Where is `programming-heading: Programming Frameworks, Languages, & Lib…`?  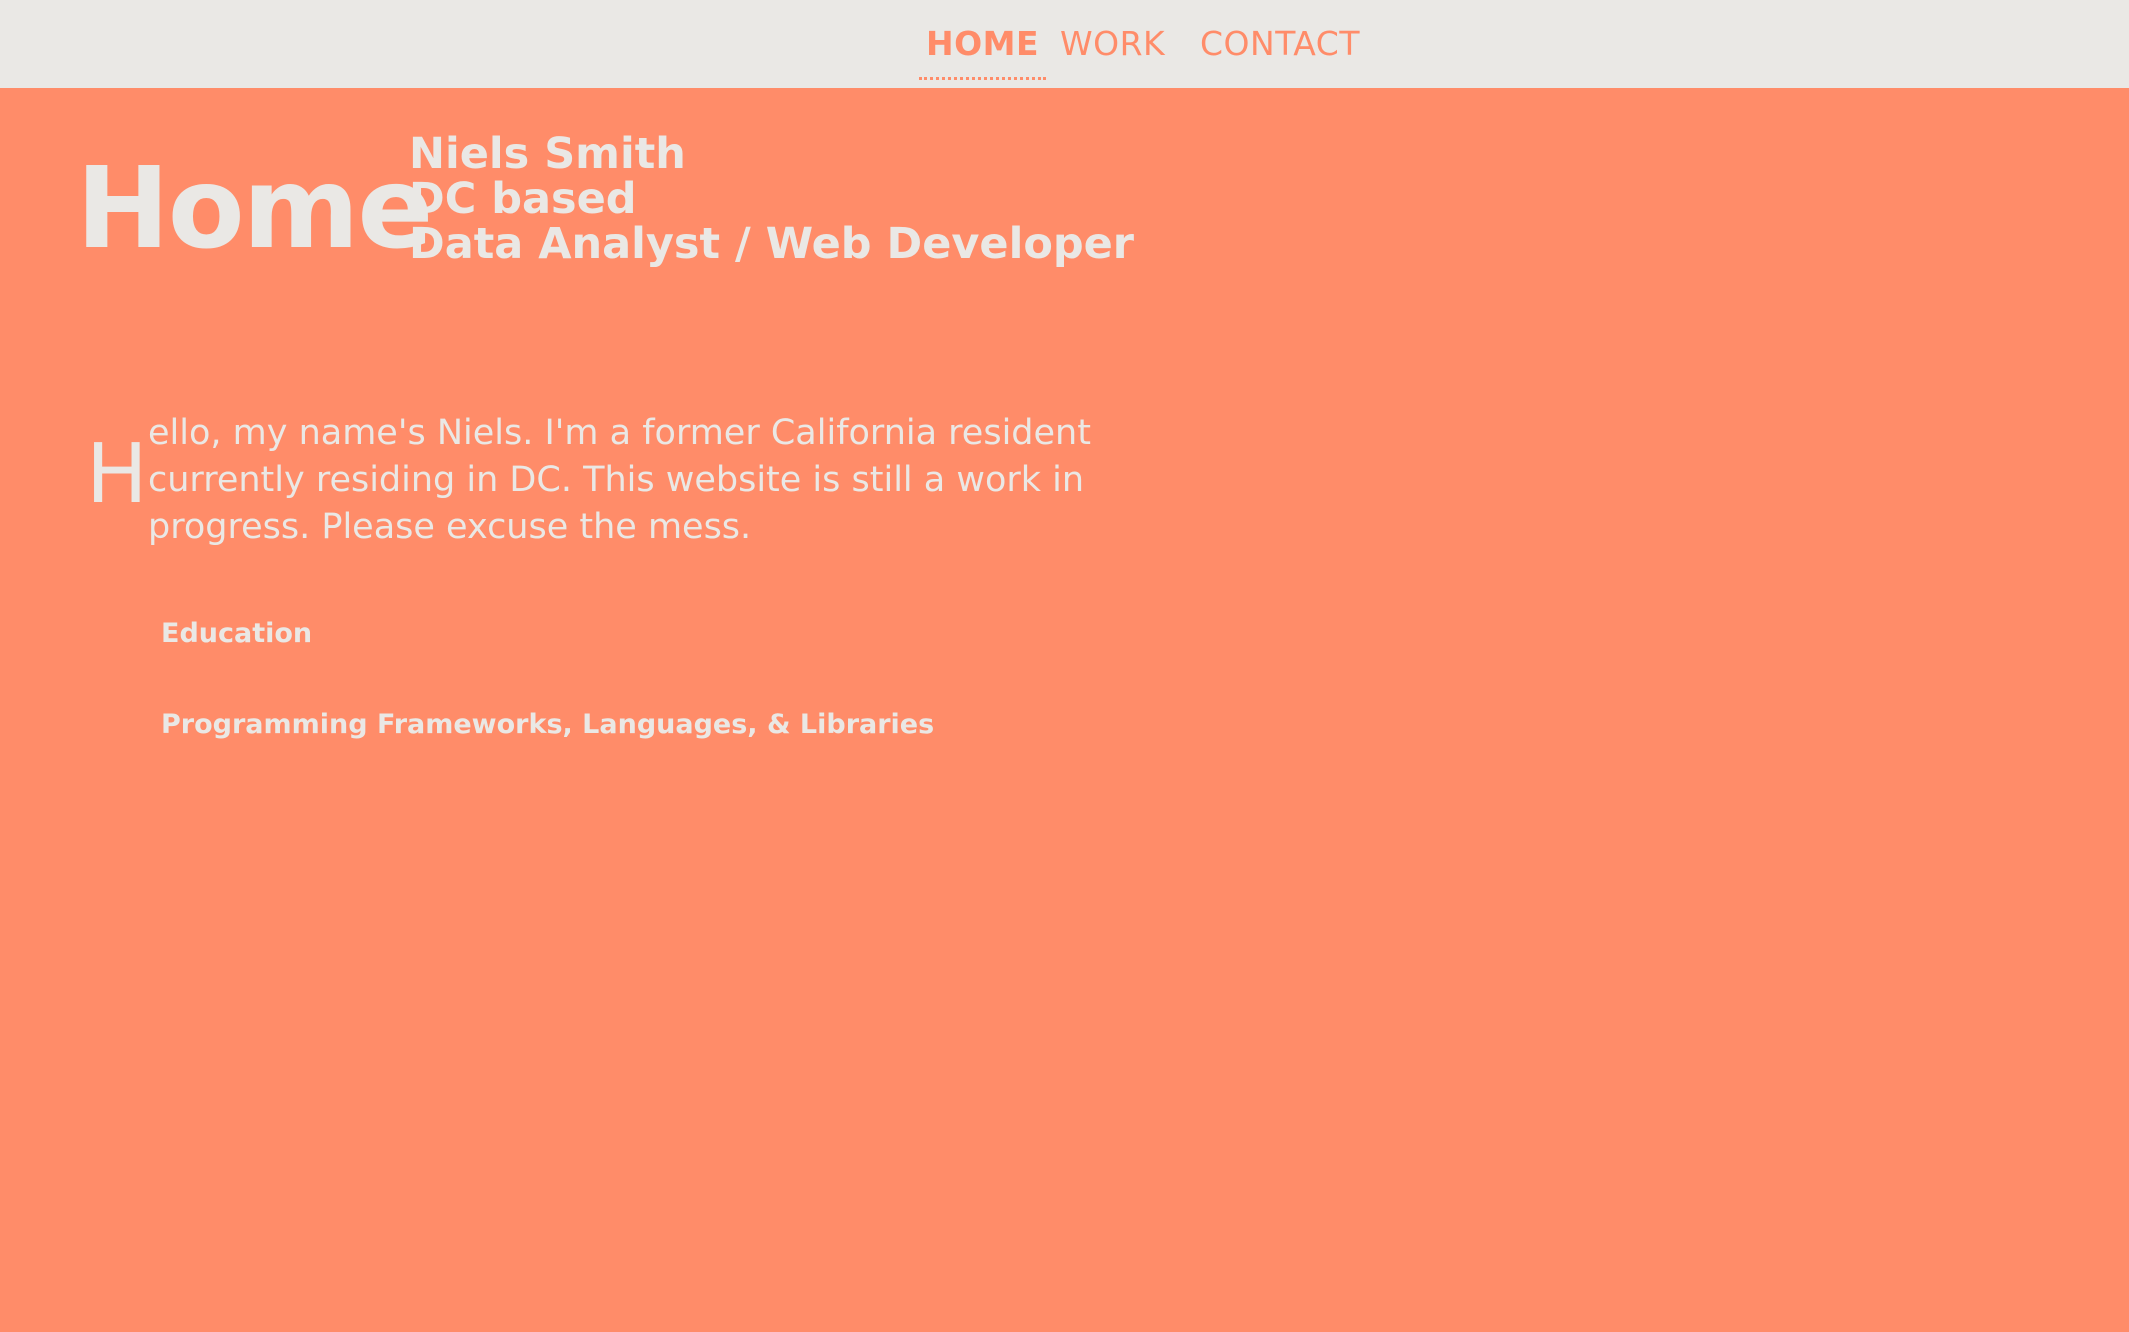 programming-heading: Programming Frameworks, Languages, & Lib… is located at coordinates (547, 725).